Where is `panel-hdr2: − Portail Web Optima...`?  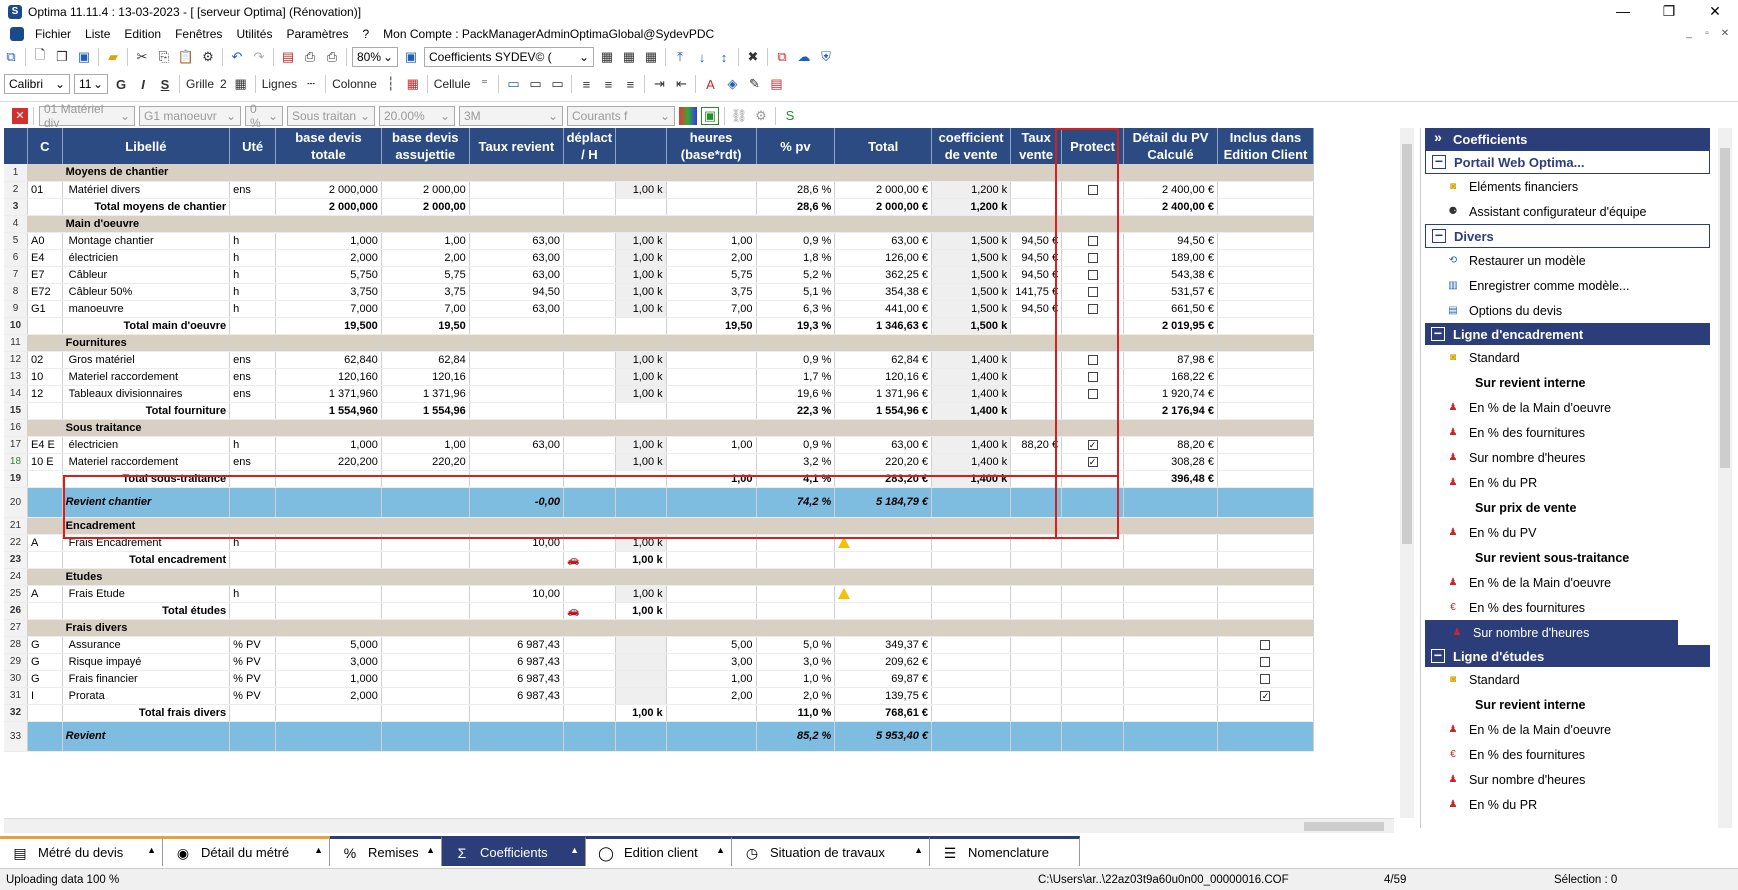
panel-hdr2: − Portail Web Optima... is located at coordinates (1567, 162).